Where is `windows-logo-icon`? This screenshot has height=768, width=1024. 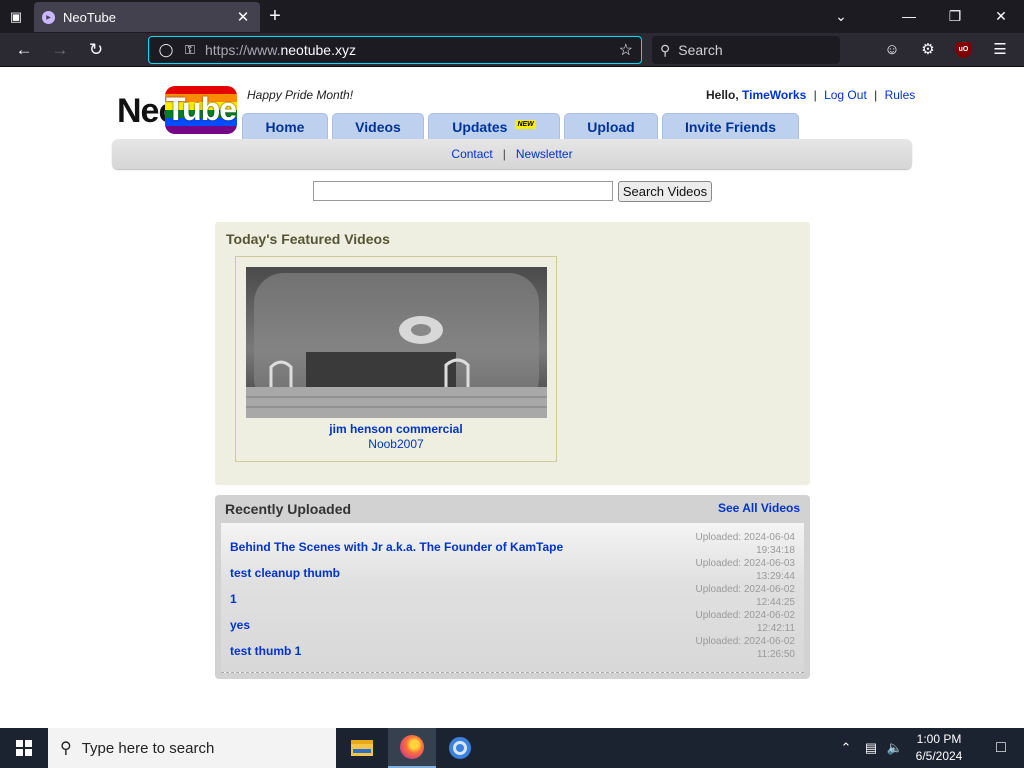 windows-logo-icon is located at coordinates (24, 748).